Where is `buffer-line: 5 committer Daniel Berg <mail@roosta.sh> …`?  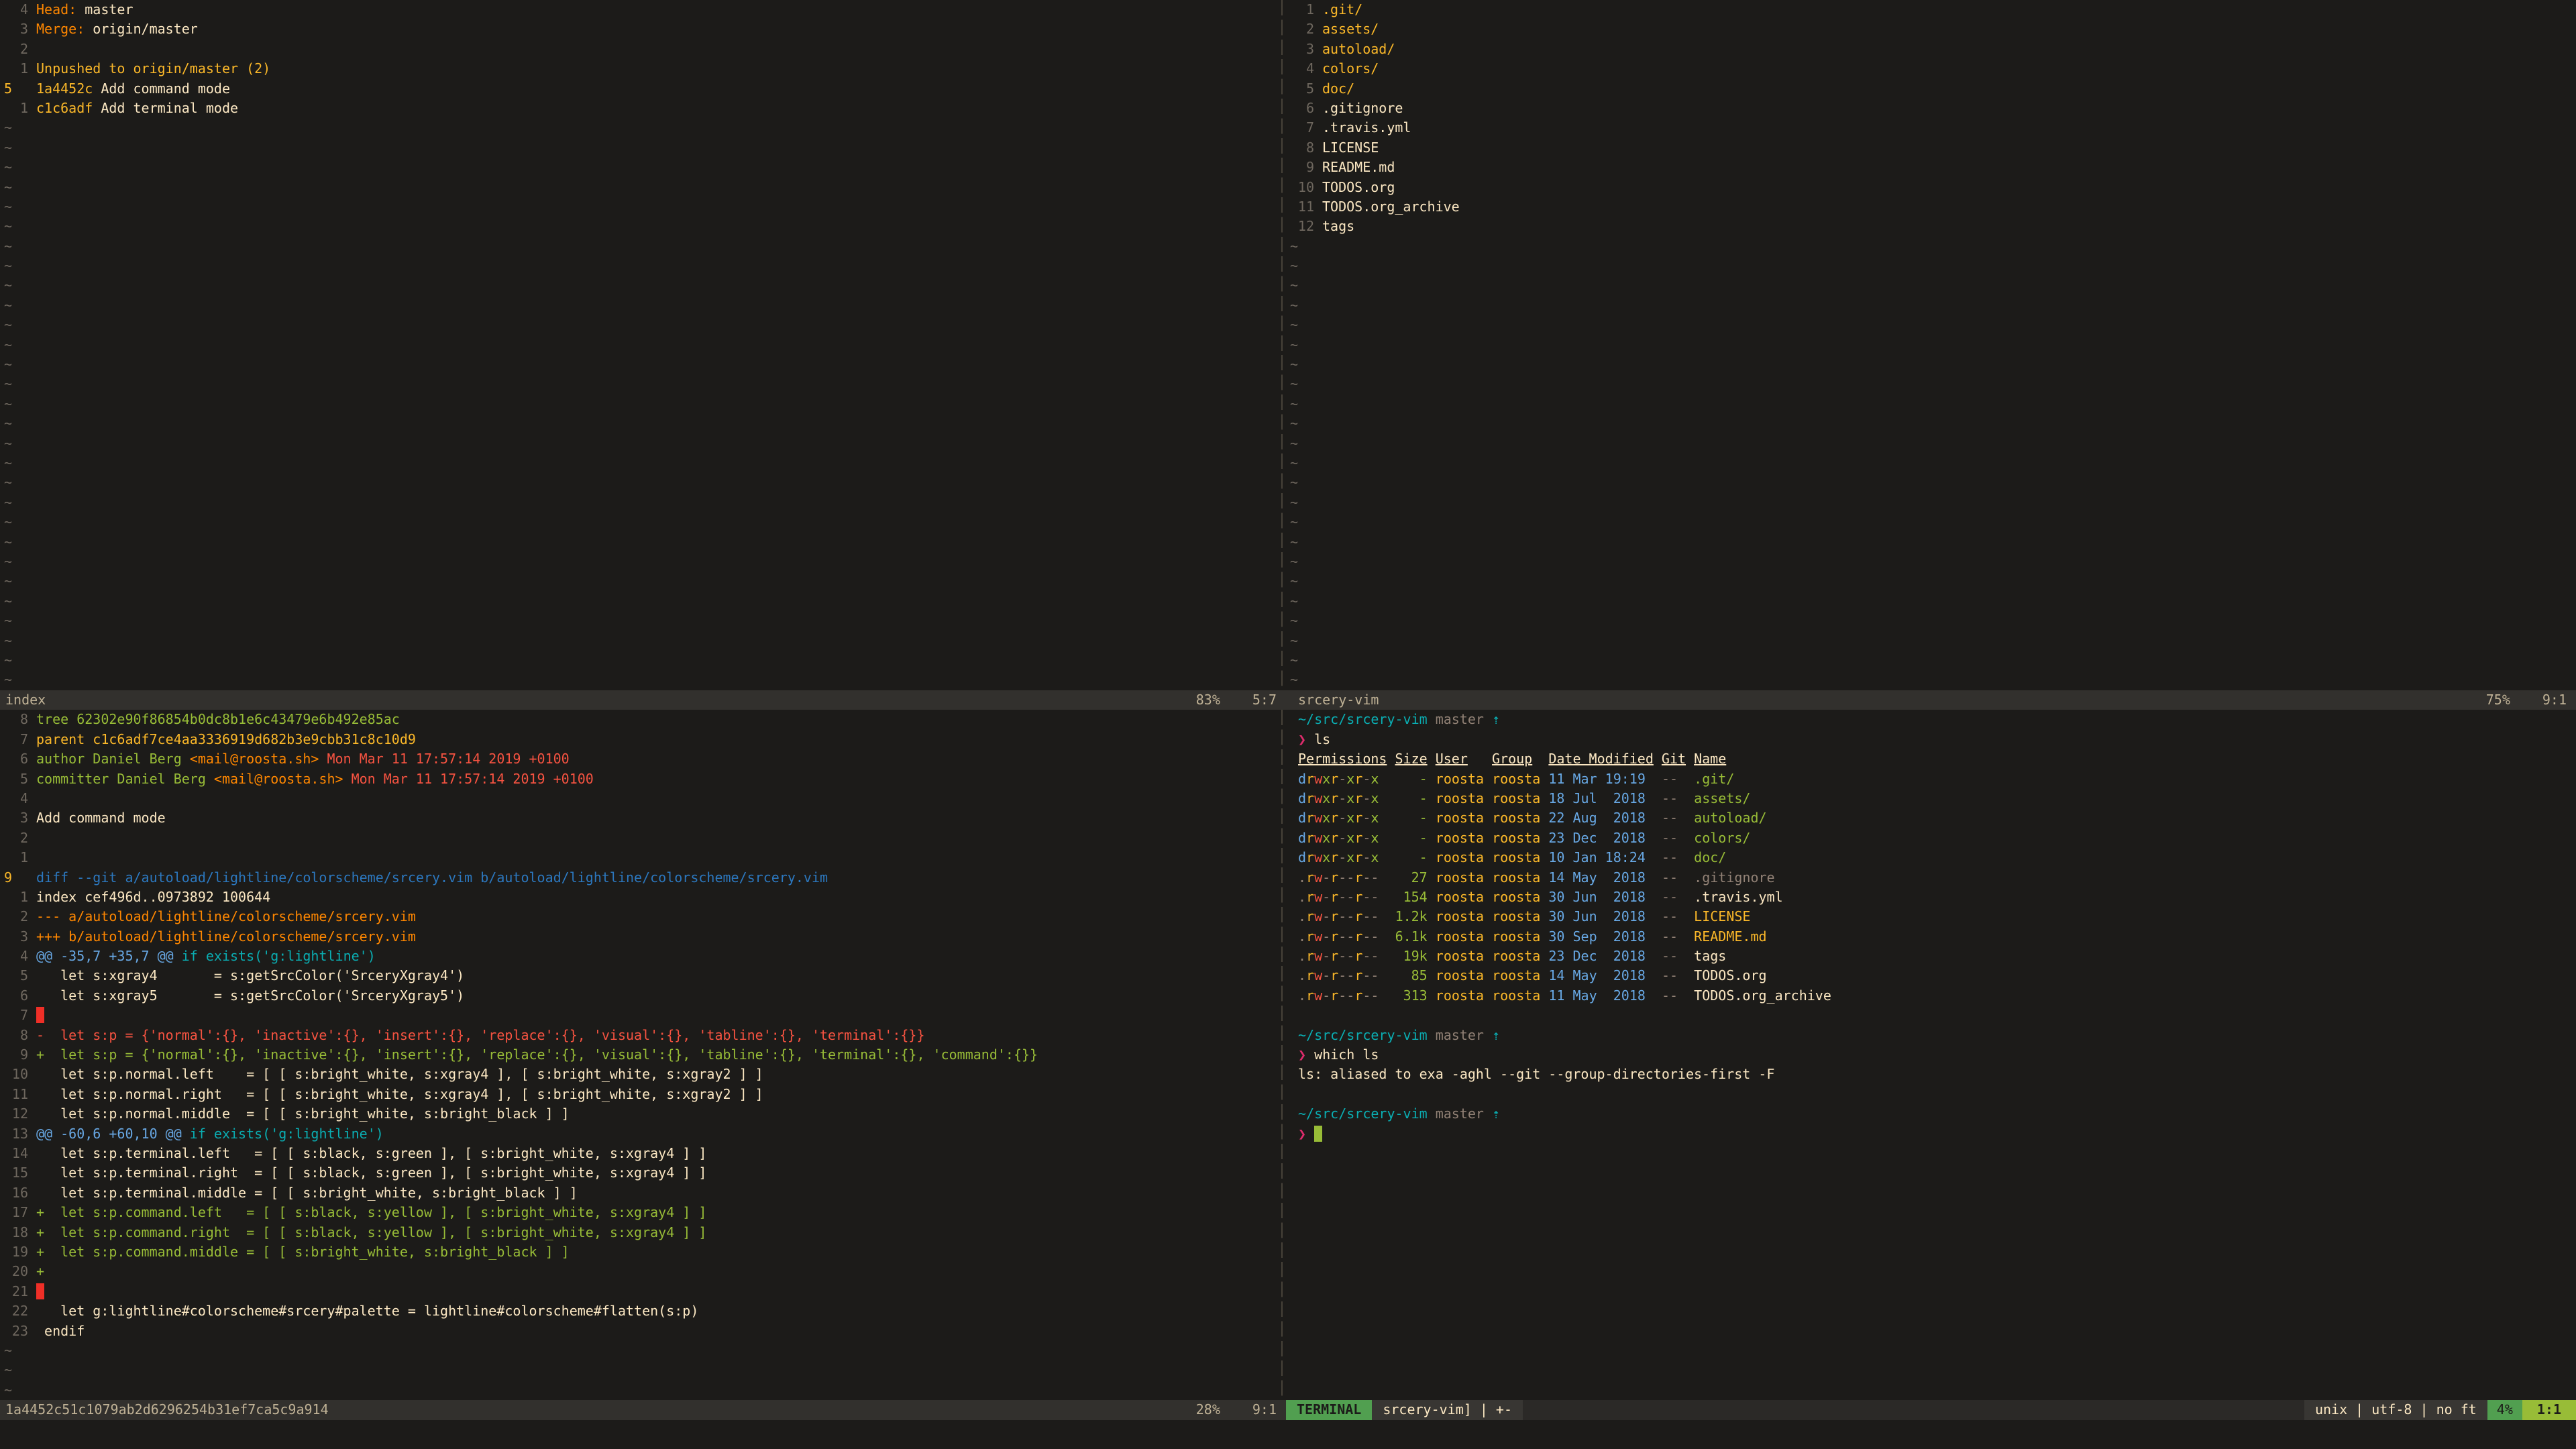
buffer-line: 5 committer Daniel Berg <mail@roosta.sh> … is located at coordinates (639, 779).